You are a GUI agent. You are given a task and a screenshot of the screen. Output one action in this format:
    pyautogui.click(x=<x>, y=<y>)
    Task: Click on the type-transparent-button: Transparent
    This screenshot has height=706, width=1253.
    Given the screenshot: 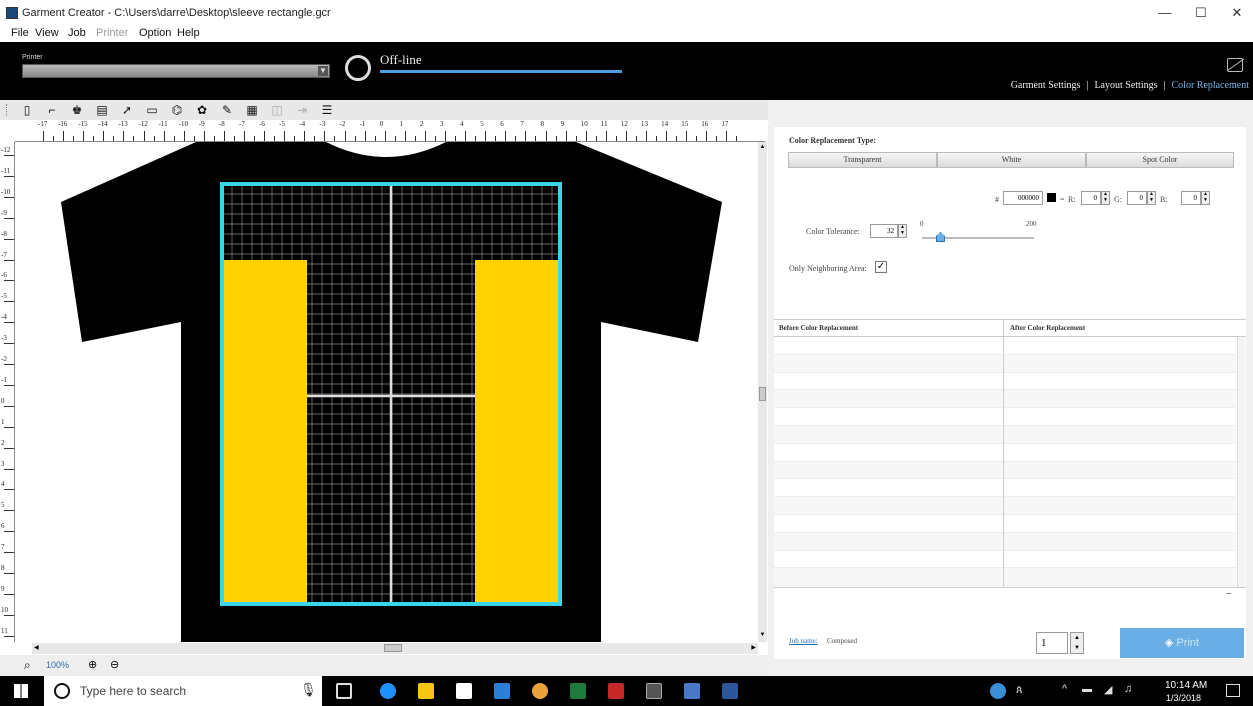 What is the action you would take?
    pyautogui.click(x=862, y=160)
    